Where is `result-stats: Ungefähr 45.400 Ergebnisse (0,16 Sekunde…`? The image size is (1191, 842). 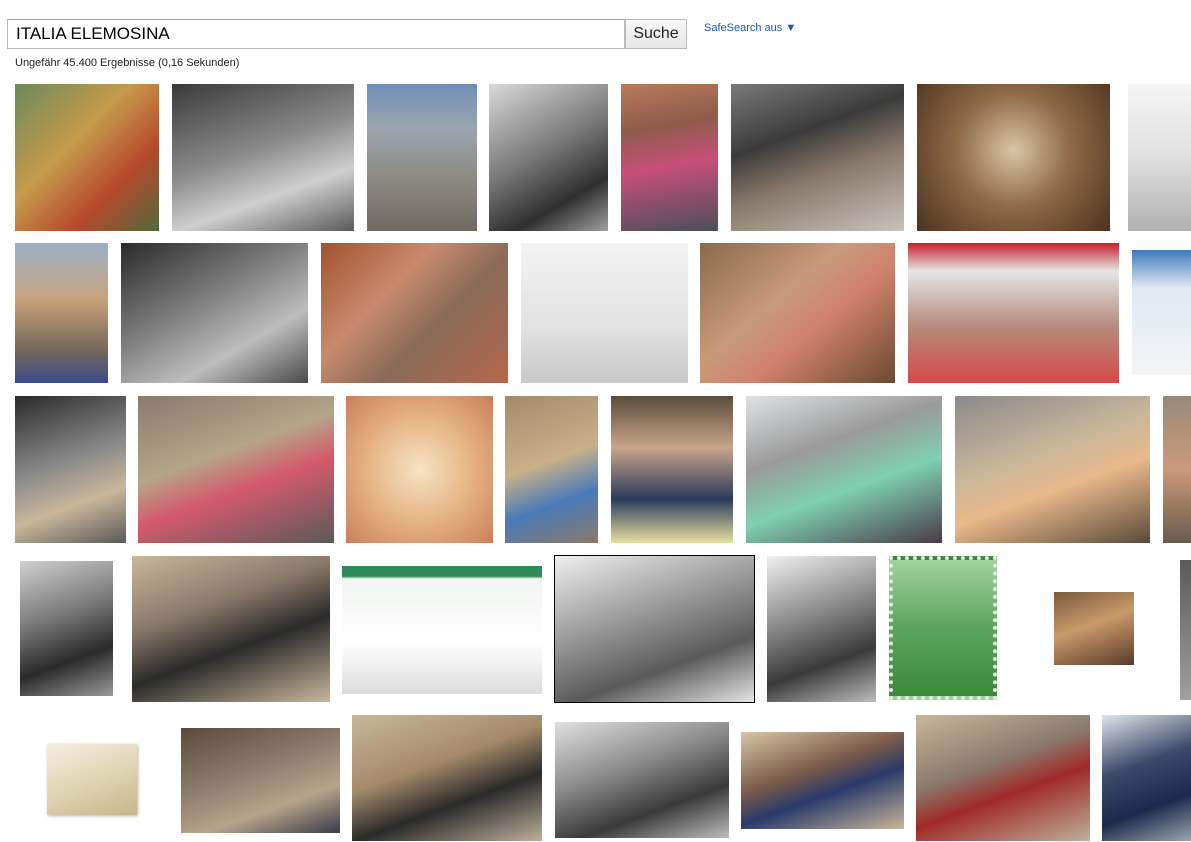 result-stats: Ungefähr 45.400 Ergebnisse (0,16 Sekunde… is located at coordinates (127, 63).